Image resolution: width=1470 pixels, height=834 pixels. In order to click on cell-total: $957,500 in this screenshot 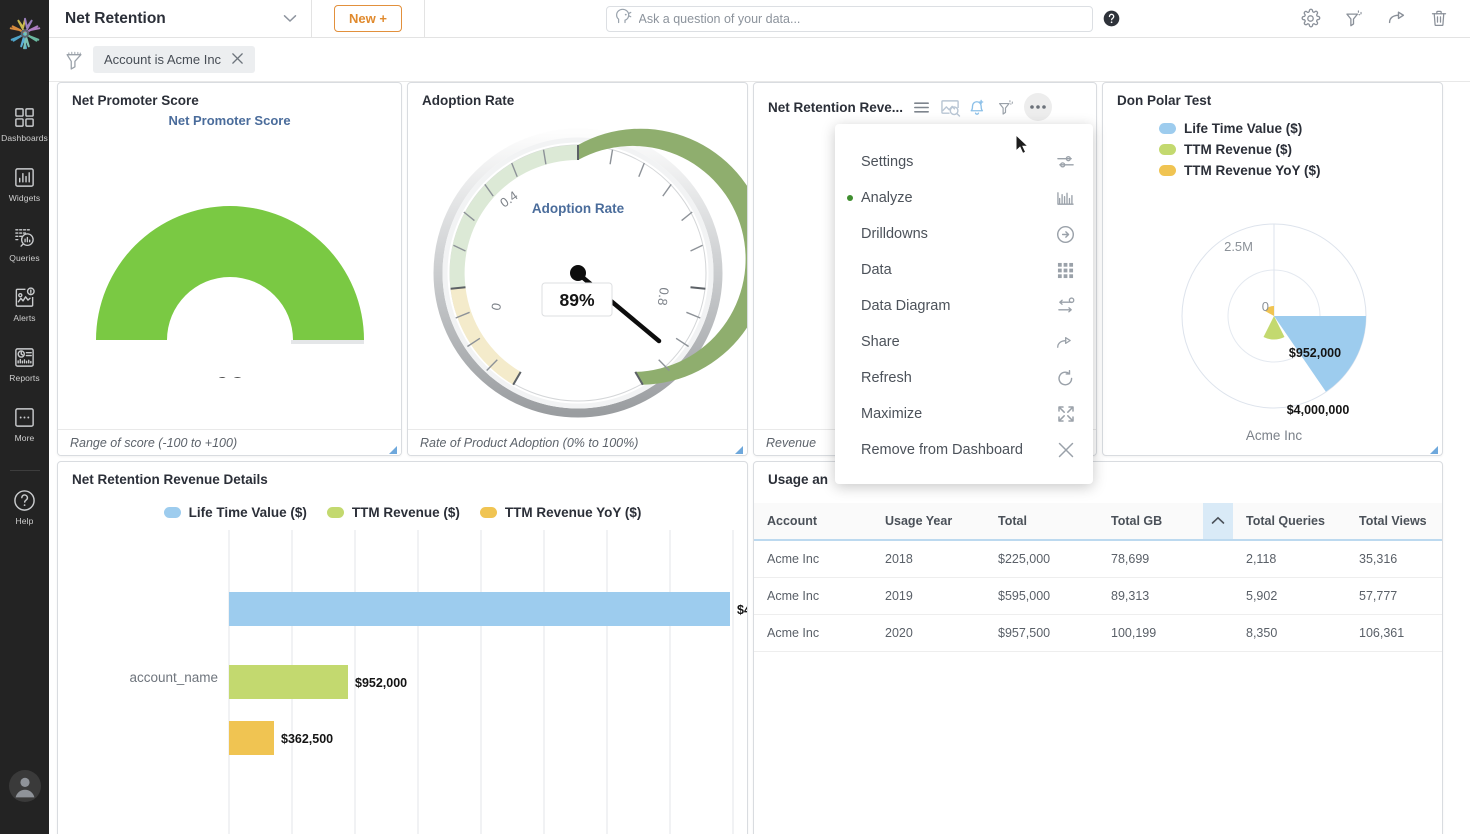, I will do `click(1041, 633)`.